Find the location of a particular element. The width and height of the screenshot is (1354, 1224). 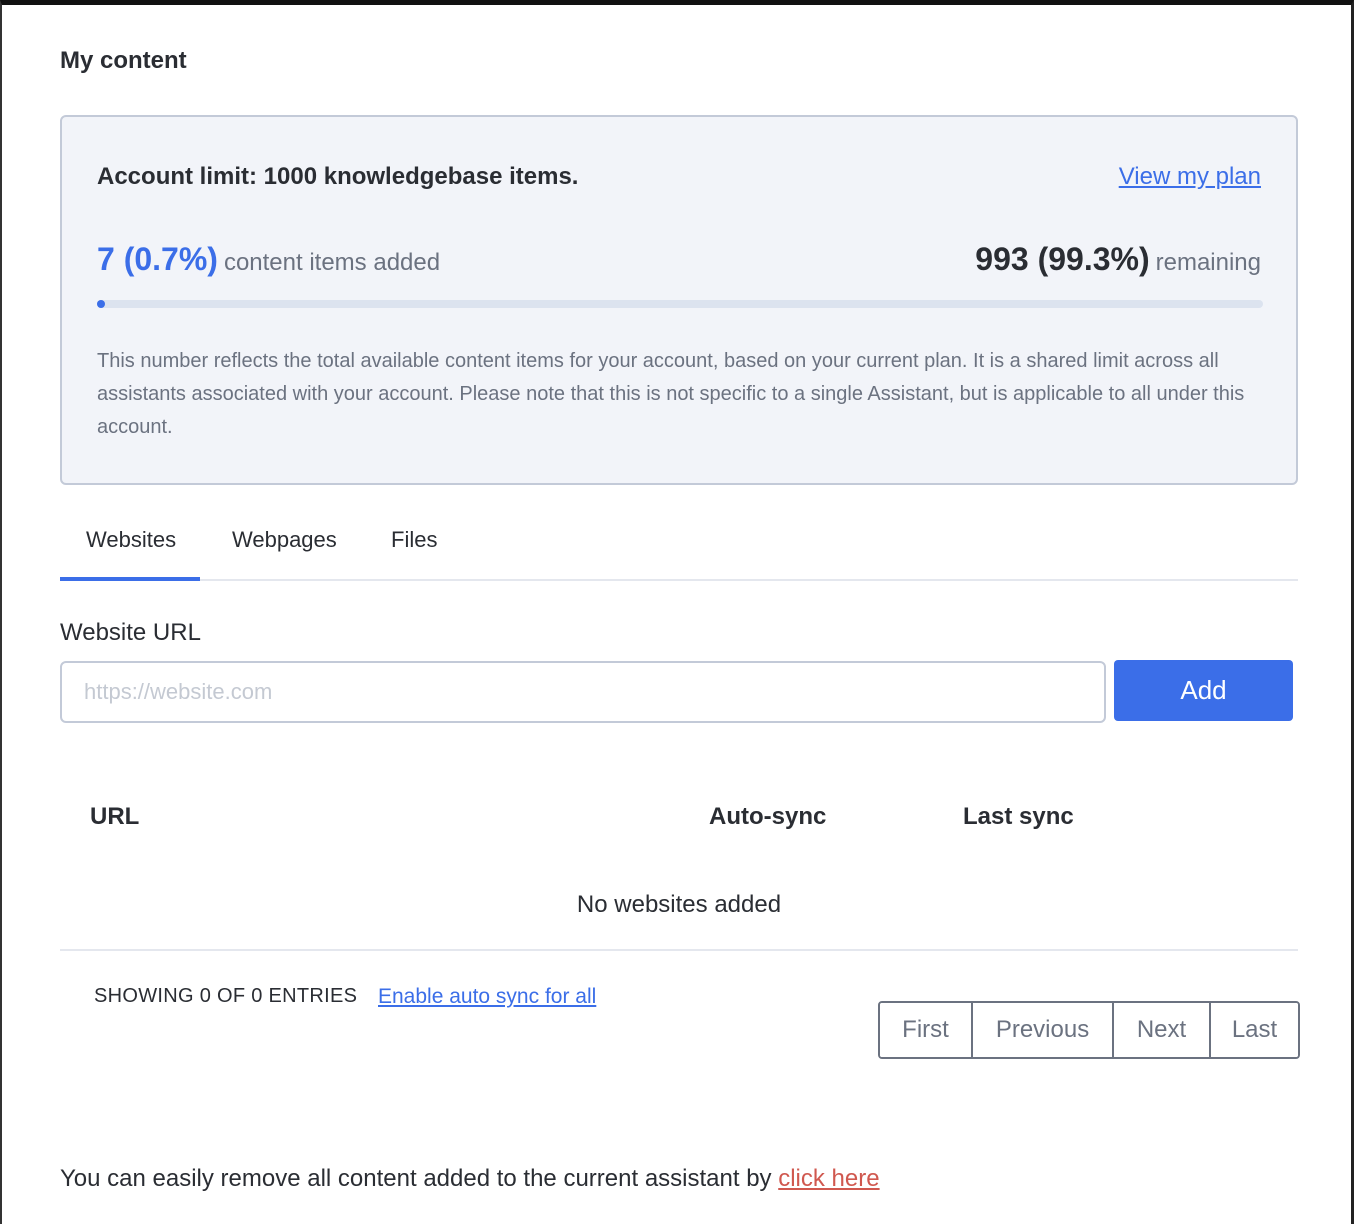

items-added-stat: 7 (0.7%) content items added is located at coordinates (268, 259).